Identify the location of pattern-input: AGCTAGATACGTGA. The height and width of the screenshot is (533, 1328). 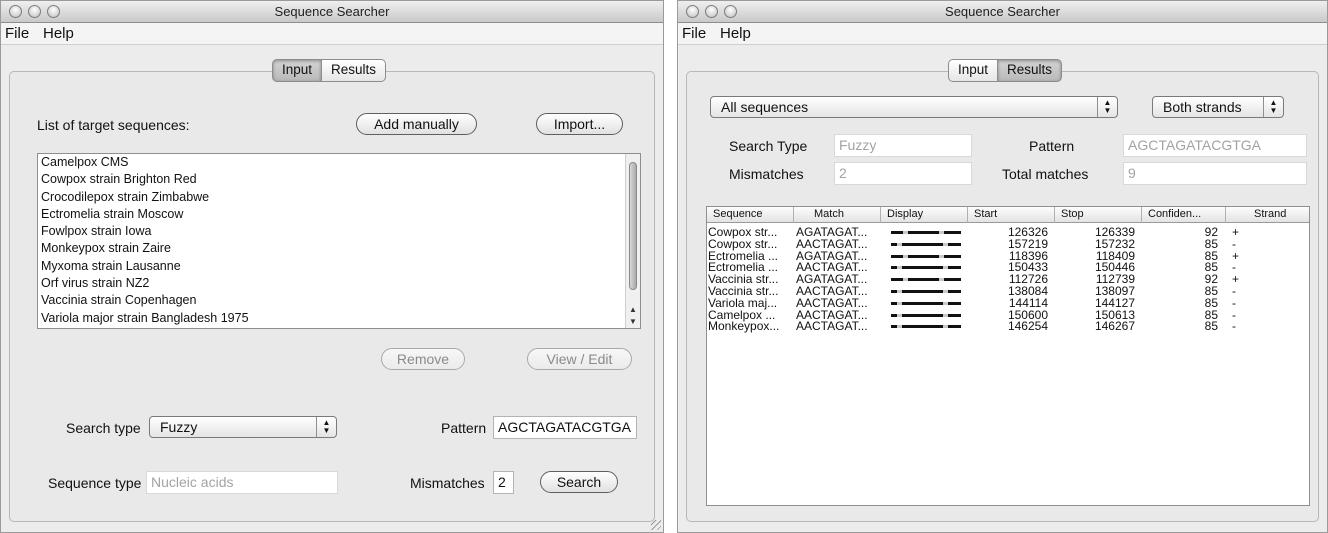
(565, 427).